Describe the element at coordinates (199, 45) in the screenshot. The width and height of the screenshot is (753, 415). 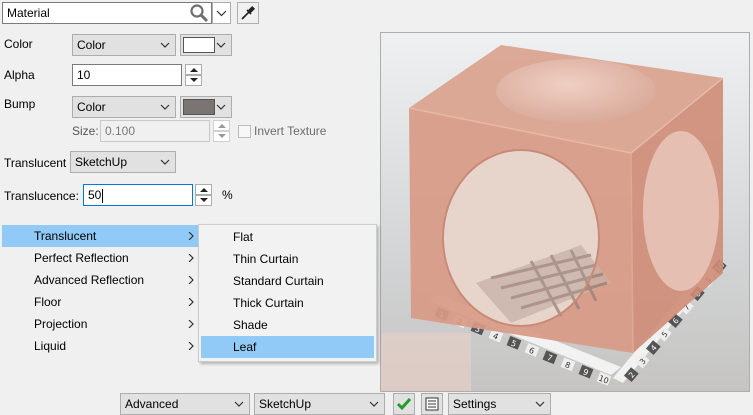
I see `color-swatch` at that location.